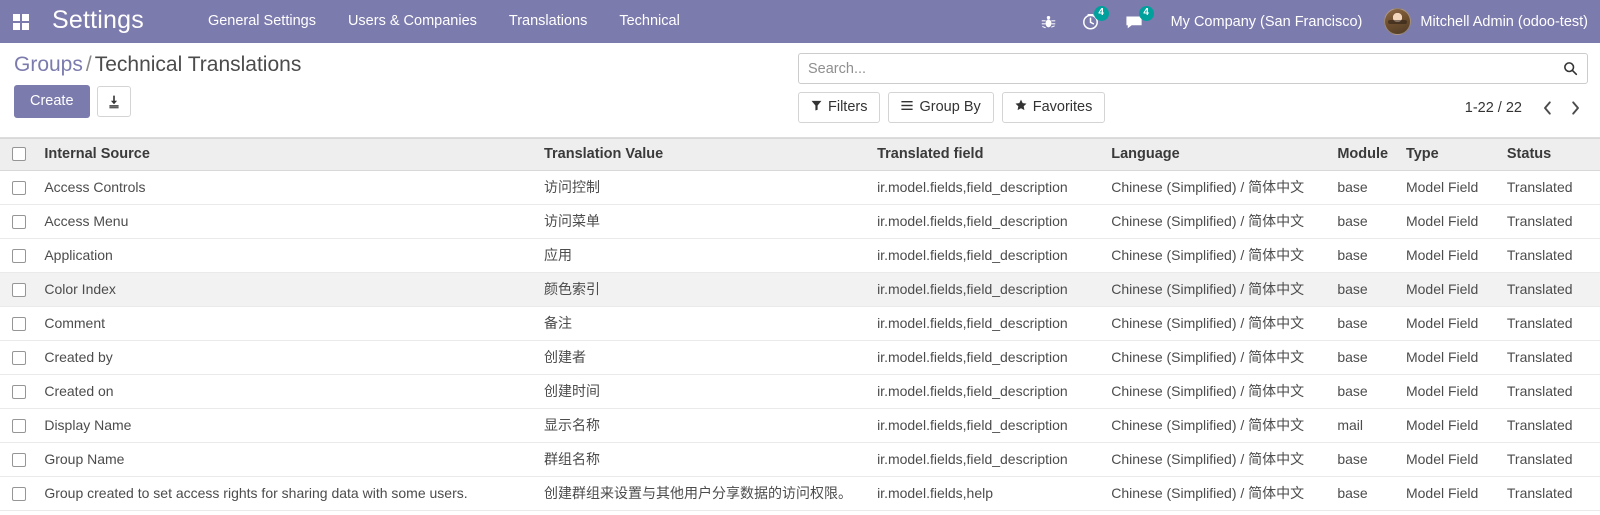  What do you see at coordinates (286, 357) in the screenshot?
I see `cell-internal-source: Created by` at bounding box center [286, 357].